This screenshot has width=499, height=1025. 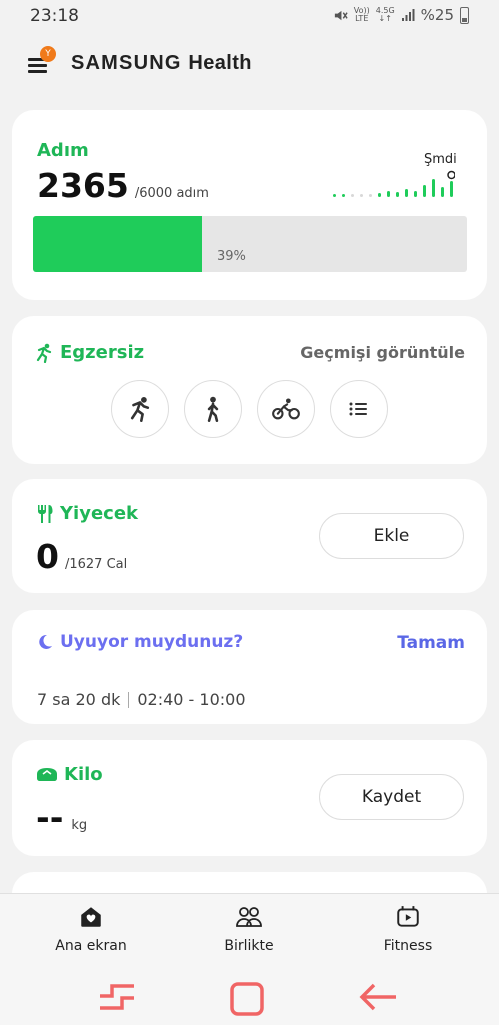 I want to click on hourly-steps-chart, so click(x=394, y=183).